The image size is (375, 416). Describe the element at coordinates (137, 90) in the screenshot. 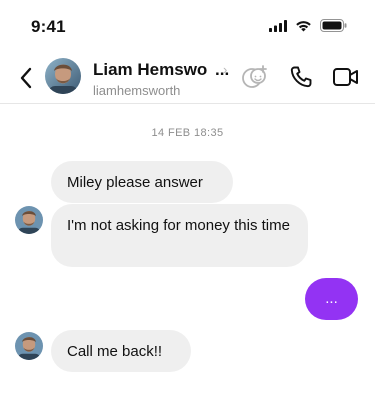

I see `contact-username: liamhemsworth` at that location.